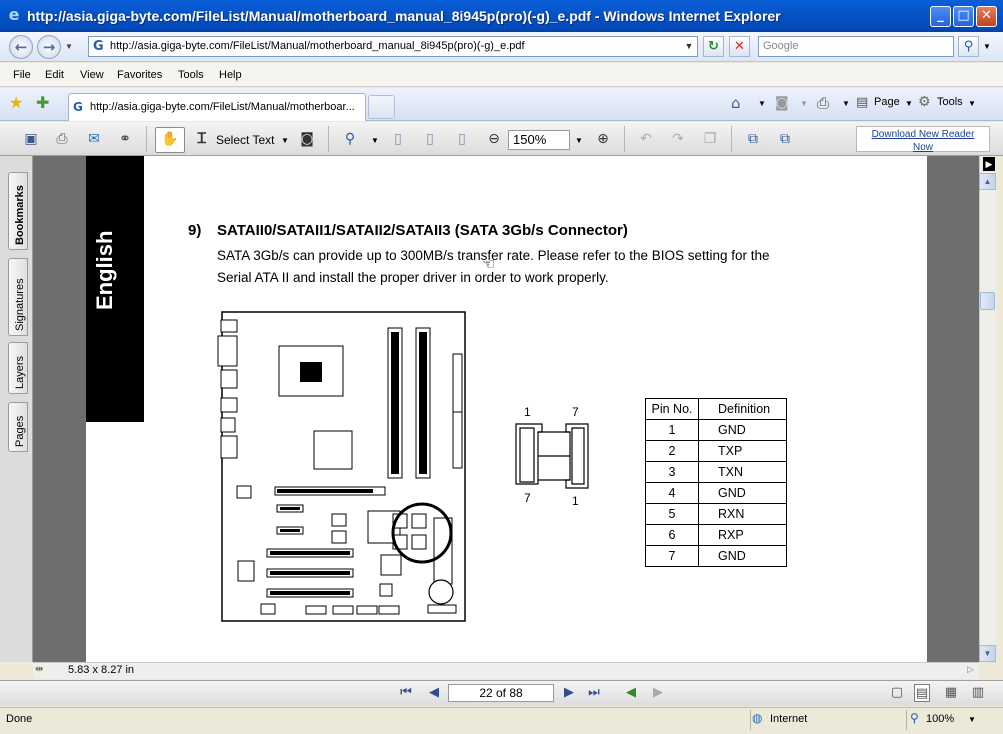 The width and height of the screenshot is (1003, 734). Describe the element at coordinates (922, 693) in the screenshot. I see `continuous-icon: ▤` at that location.